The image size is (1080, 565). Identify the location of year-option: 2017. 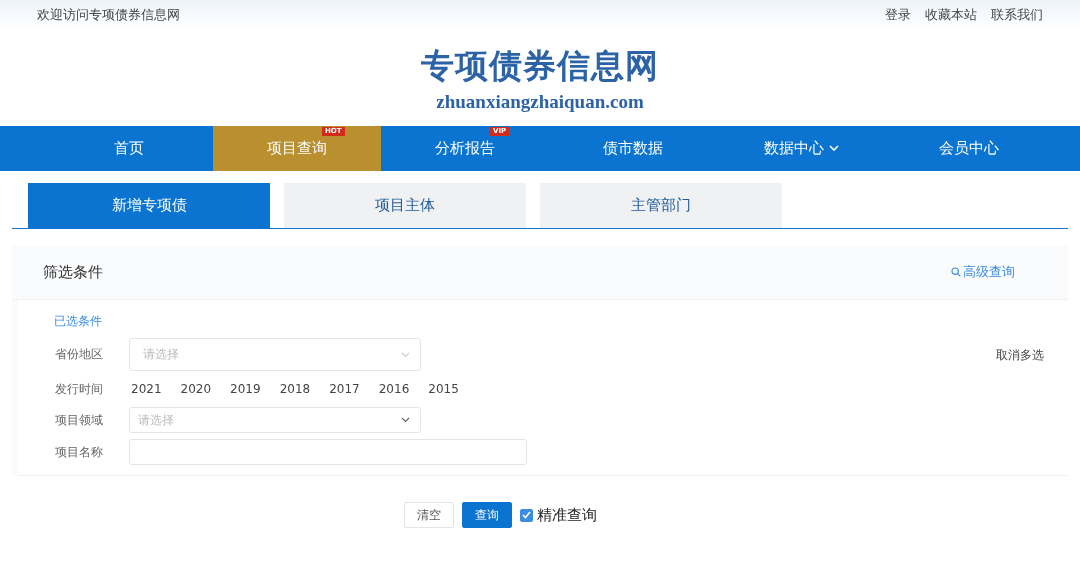
(344, 389).